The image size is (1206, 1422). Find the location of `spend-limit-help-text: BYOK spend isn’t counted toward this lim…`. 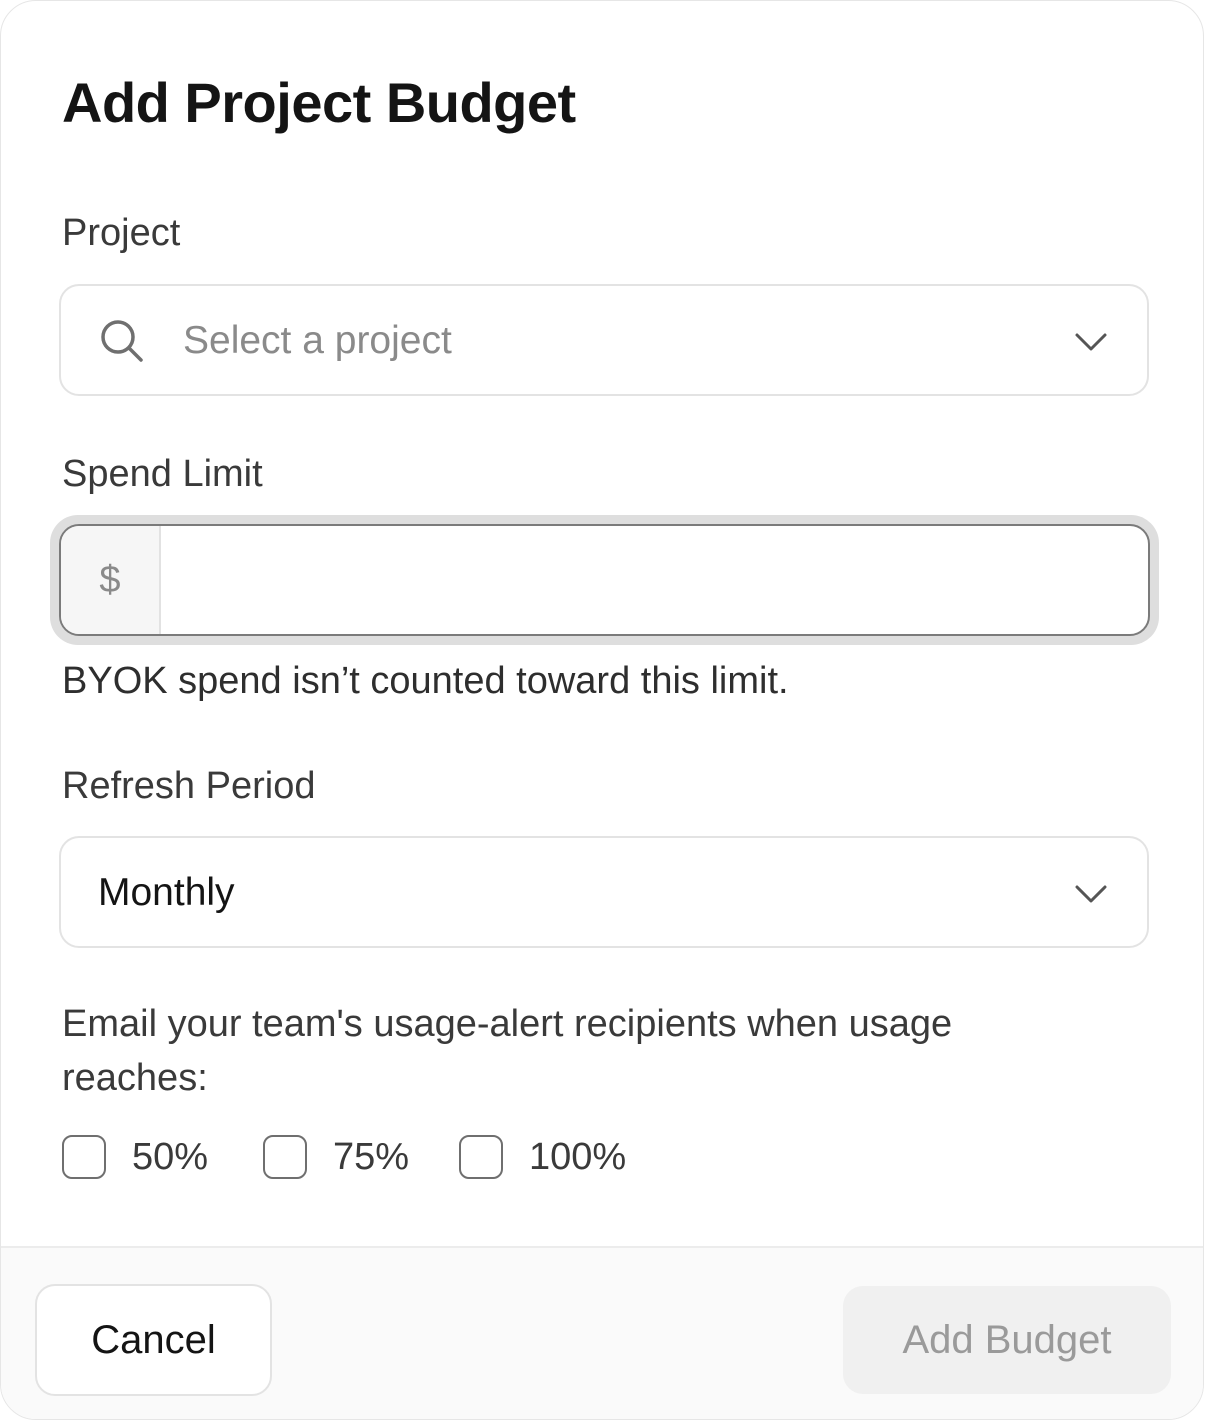

spend-limit-help-text: BYOK spend isn’t counted toward this lim… is located at coordinates (425, 681).